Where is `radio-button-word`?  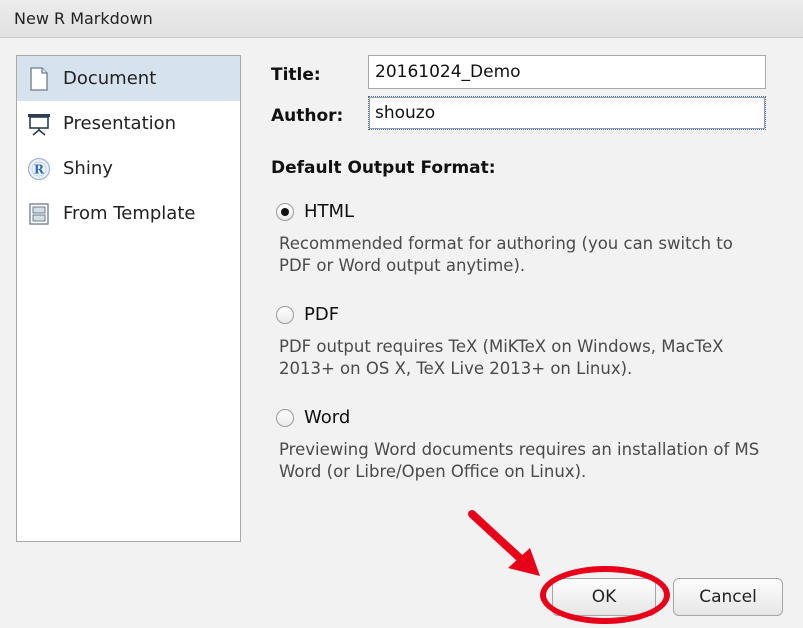
radio-button-word is located at coordinates (285, 417).